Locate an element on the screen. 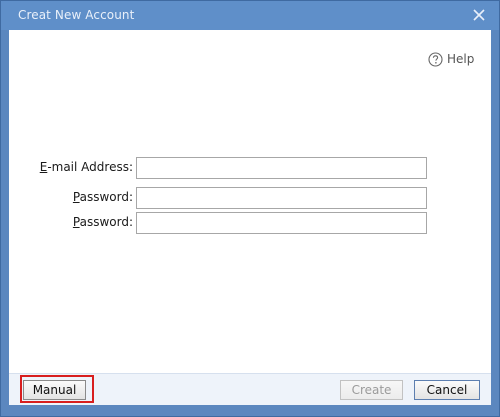  password-confirm-label: Password: is located at coordinates (102, 222).